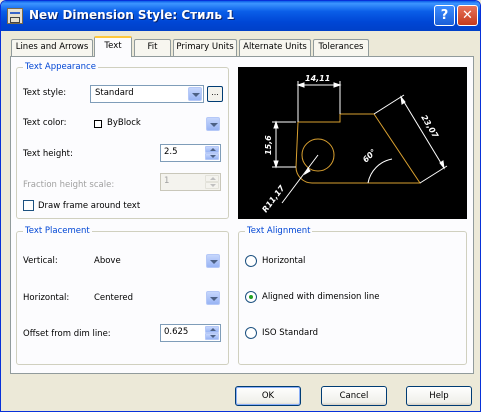 The image size is (481, 412). I want to click on help-button: Help, so click(439, 396).